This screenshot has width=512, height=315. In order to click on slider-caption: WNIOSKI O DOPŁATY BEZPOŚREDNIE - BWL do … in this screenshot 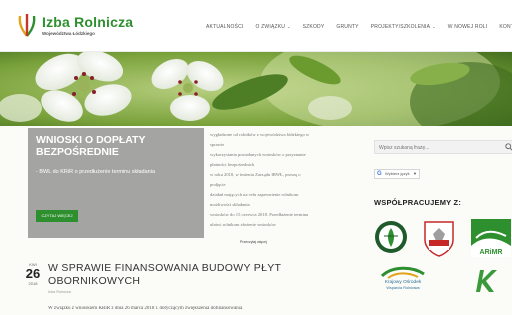, I will do `click(116, 183)`.